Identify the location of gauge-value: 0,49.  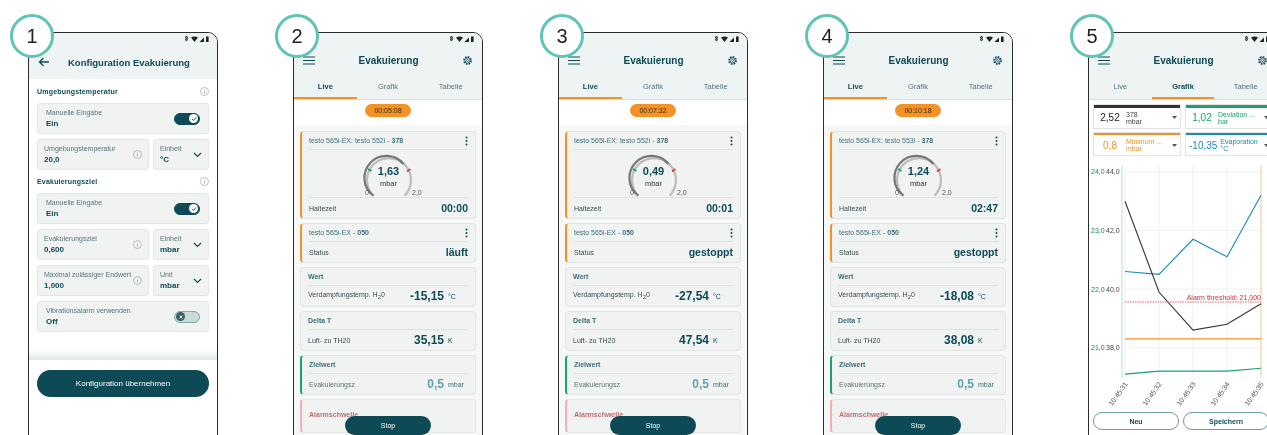
(653, 171).